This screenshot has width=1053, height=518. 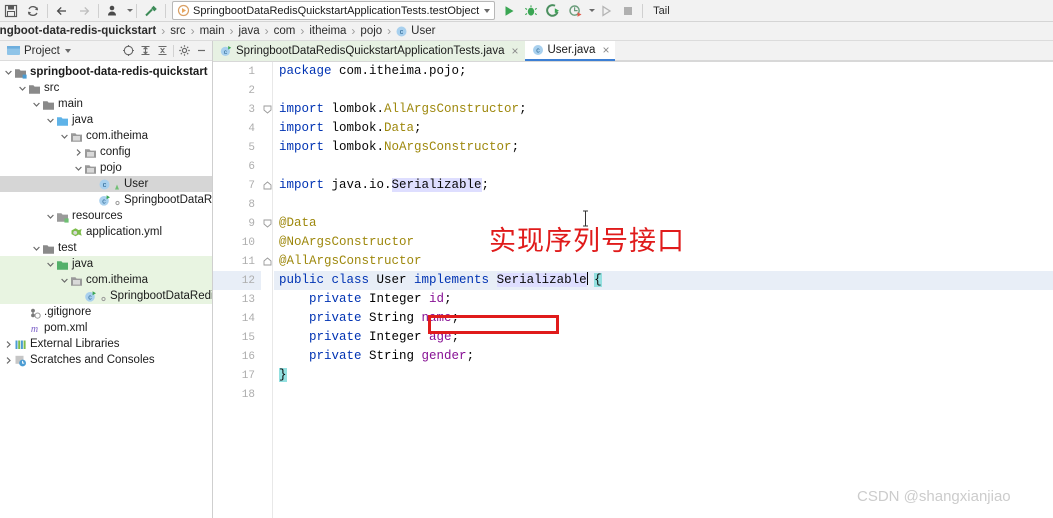 What do you see at coordinates (145, 50) in the screenshot?
I see `expand-all-icon` at bounding box center [145, 50].